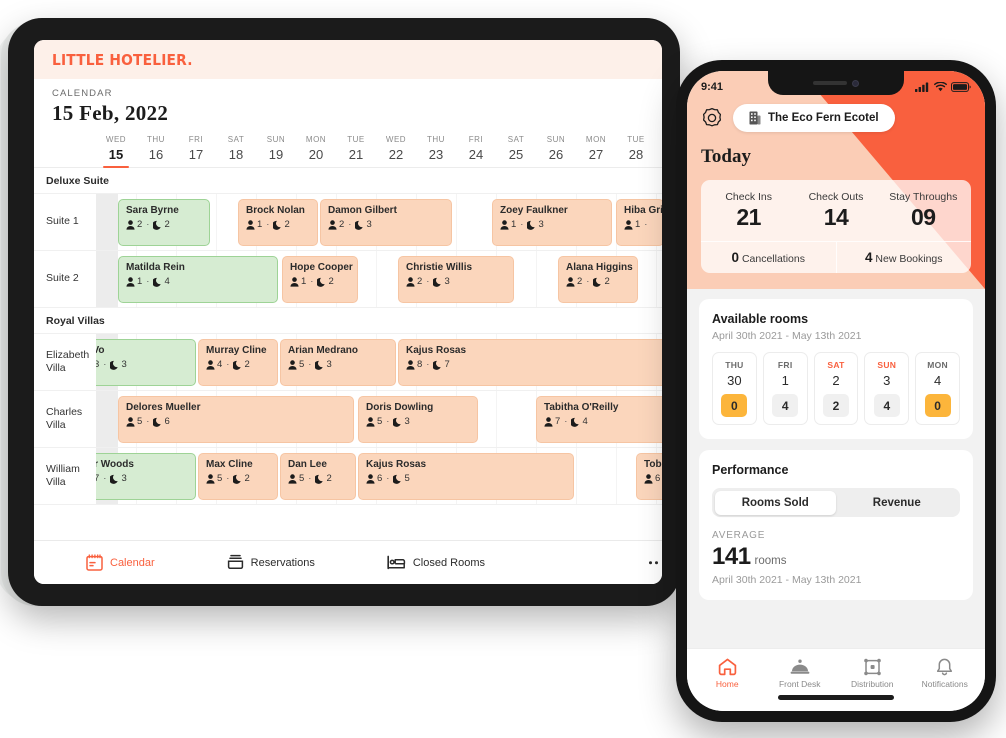 Image resolution: width=1006 pixels, height=738 pixels. What do you see at coordinates (456, 279) in the screenshot?
I see `booking-card: Christie Willis 2 · 3` at bounding box center [456, 279].